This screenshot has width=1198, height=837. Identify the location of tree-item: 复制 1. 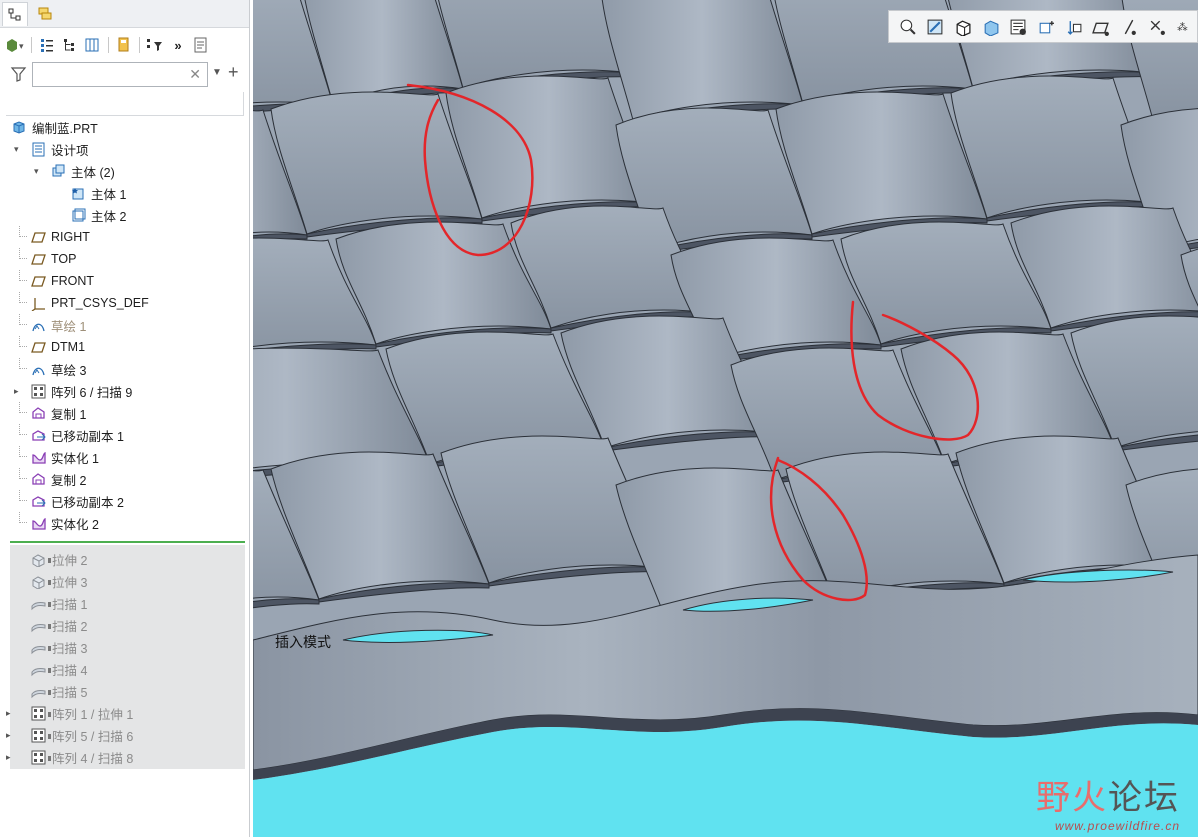
(124, 413).